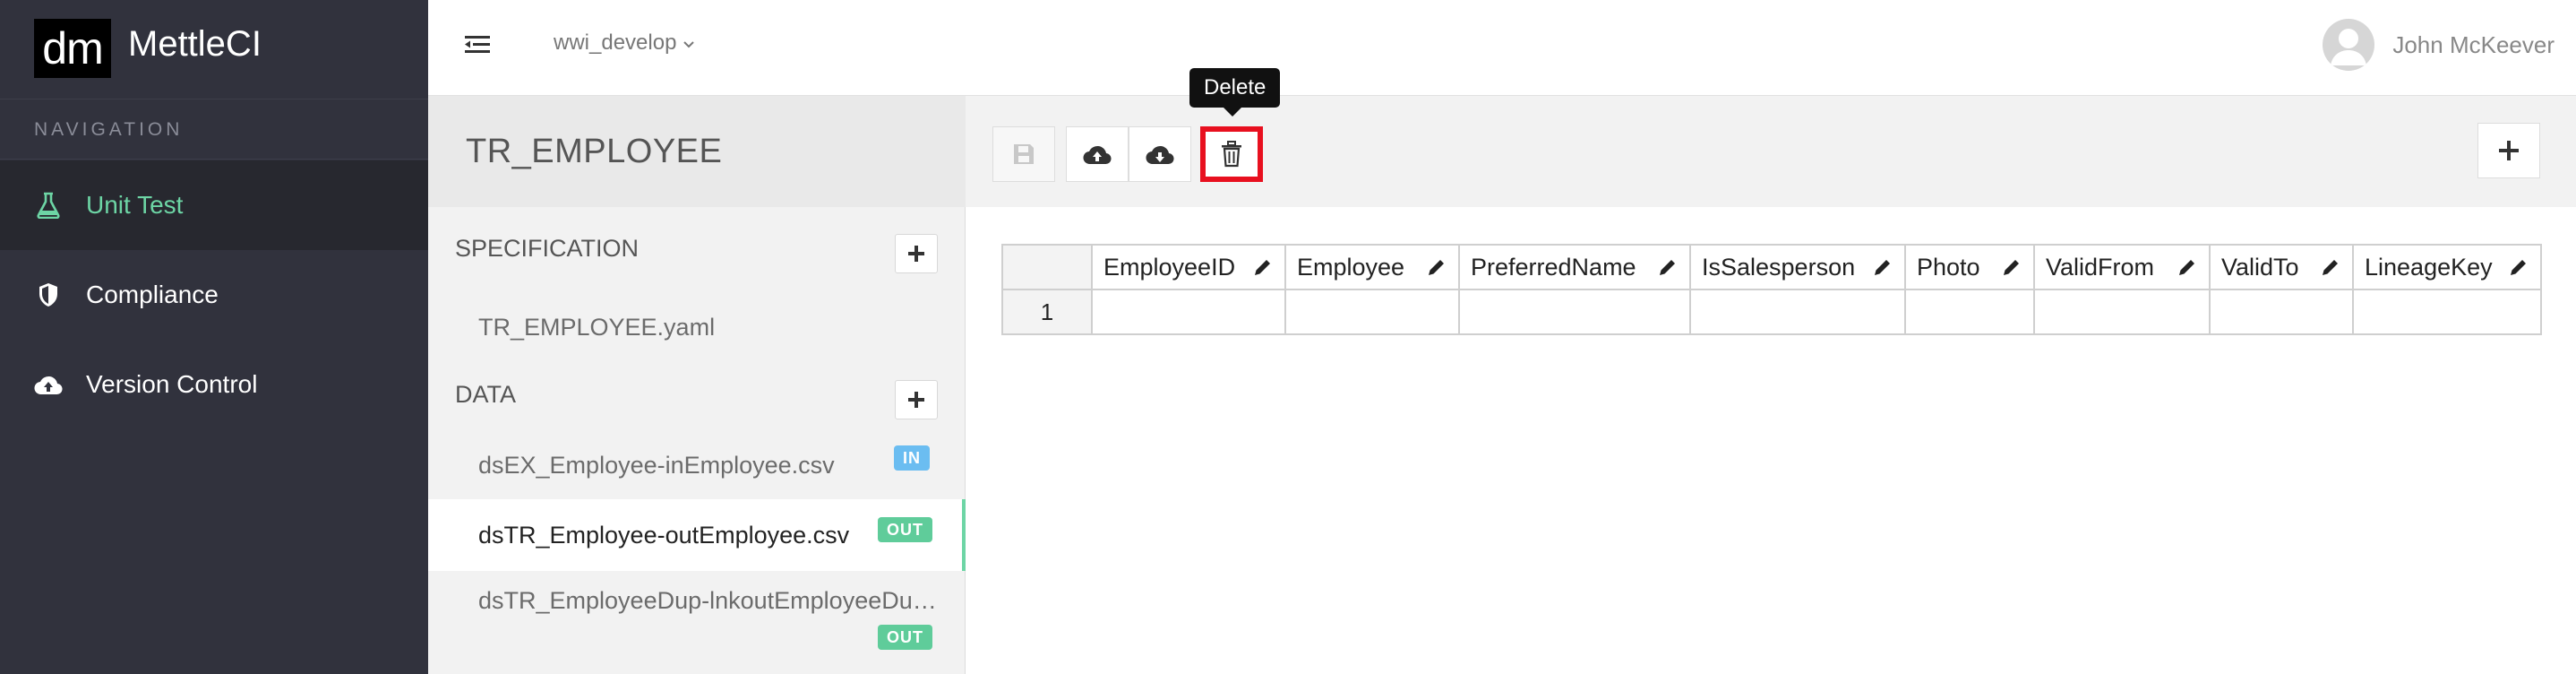  Describe the element at coordinates (1948, 267) in the screenshot. I see `column-header-label: Photo` at that location.